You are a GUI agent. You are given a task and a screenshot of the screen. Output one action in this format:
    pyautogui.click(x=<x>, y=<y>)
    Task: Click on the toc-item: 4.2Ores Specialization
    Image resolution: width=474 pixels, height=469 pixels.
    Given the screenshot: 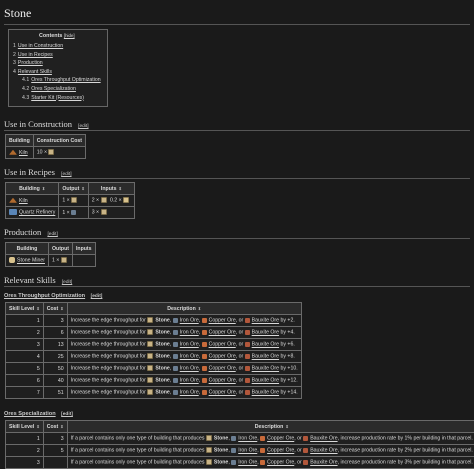 What is the action you would take?
    pyautogui.click(x=57, y=89)
    